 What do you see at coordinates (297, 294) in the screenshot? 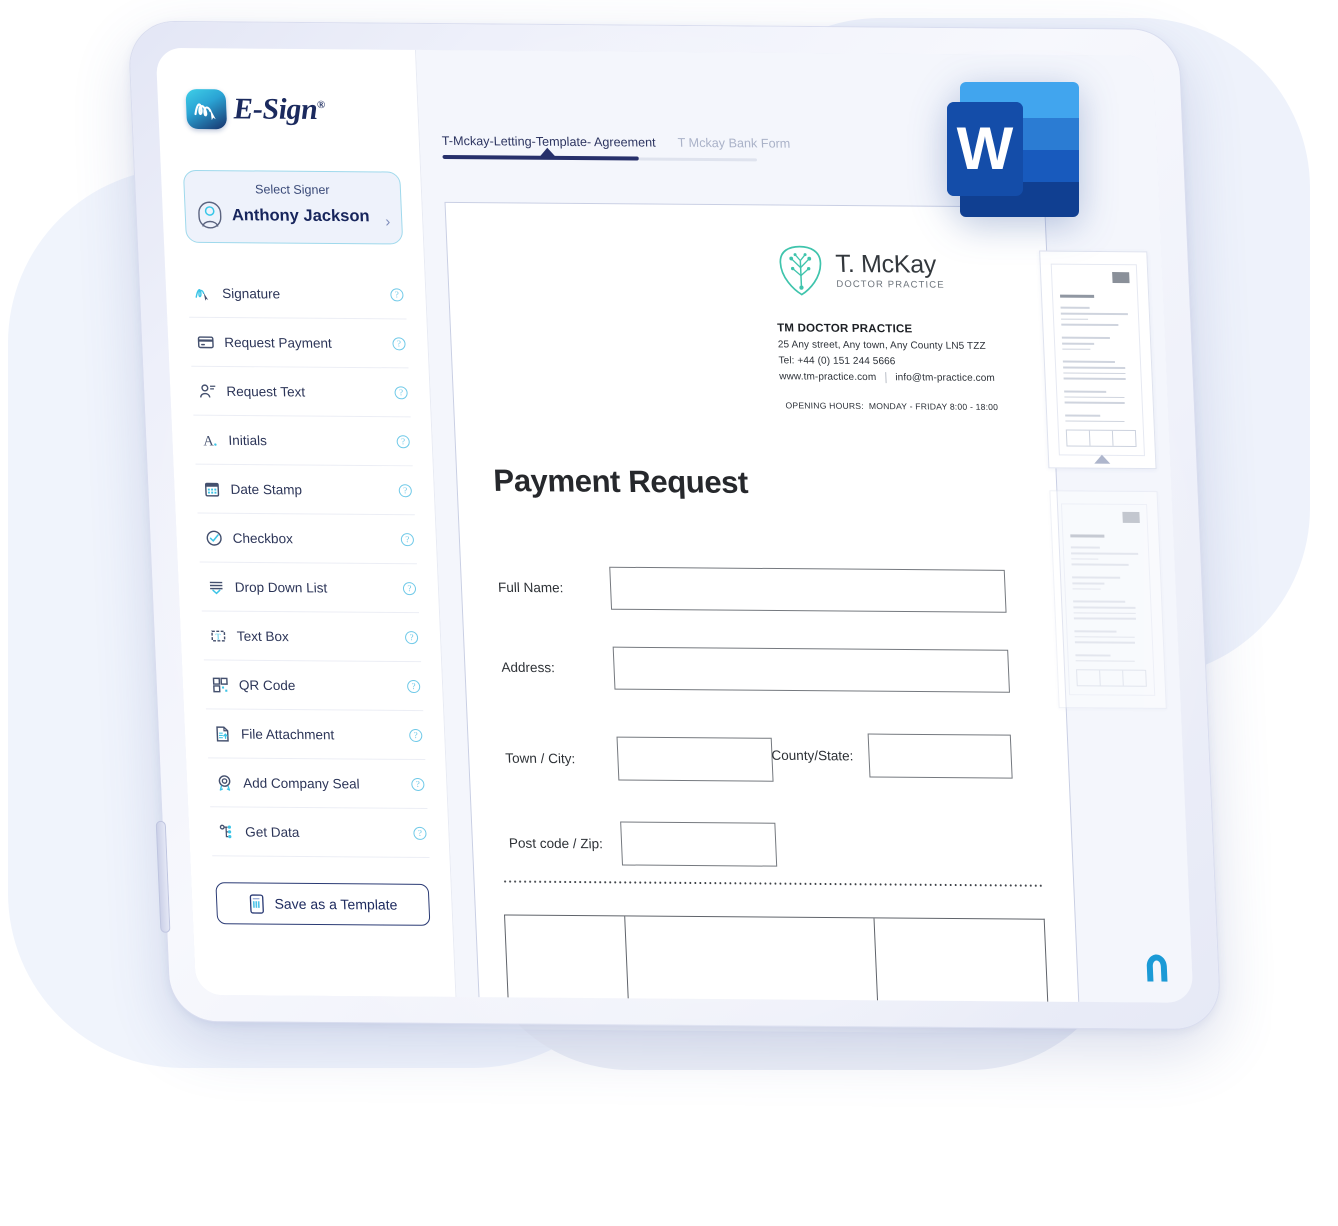
I see `tool-item-signature: Signature ?` at bounding box center [297, 294].